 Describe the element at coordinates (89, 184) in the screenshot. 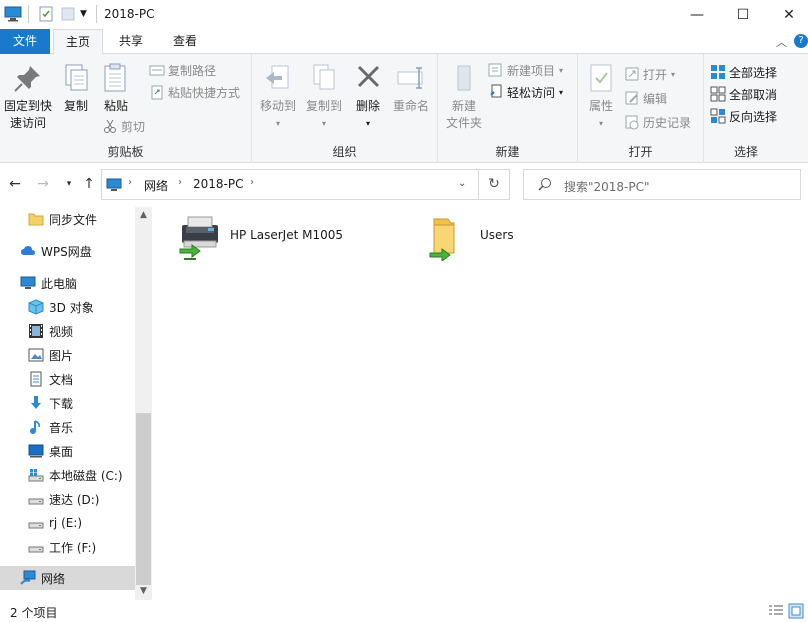

I see `up-arrow-icon: ↑` at that location.